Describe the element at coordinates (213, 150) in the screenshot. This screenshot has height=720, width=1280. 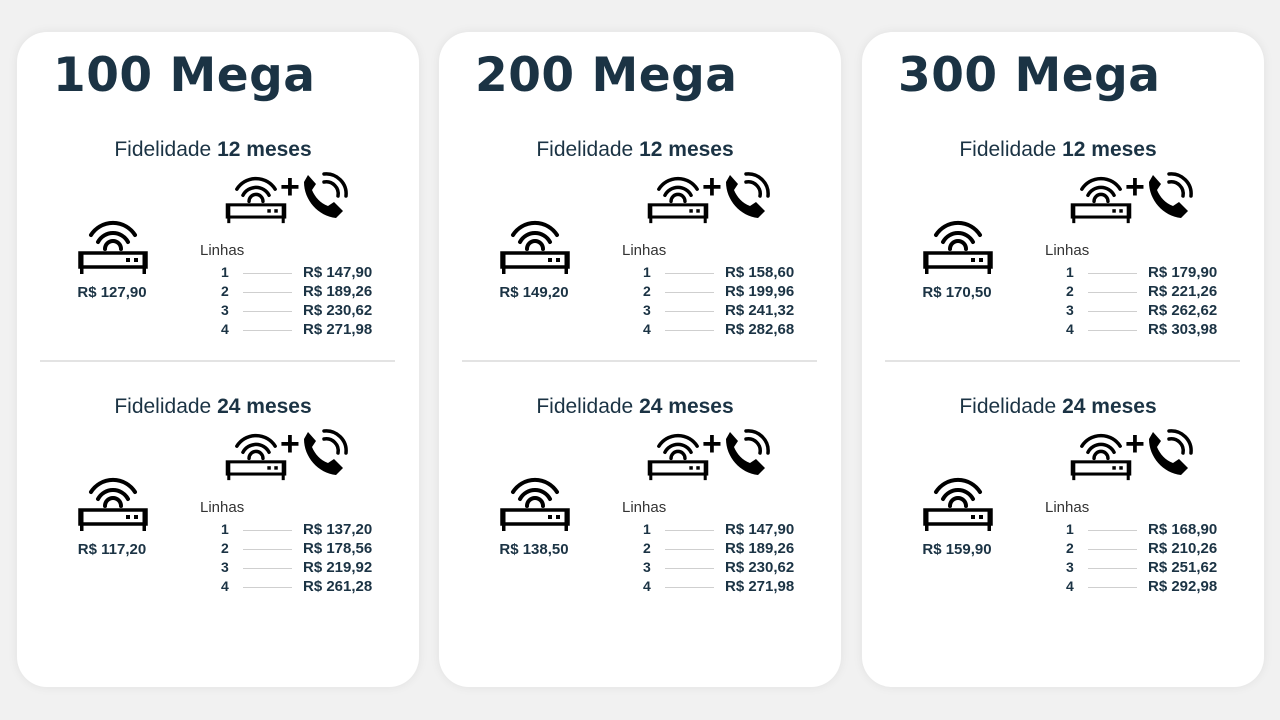
I see `fidelity-title: Fidelidade 12 meses` at that location.